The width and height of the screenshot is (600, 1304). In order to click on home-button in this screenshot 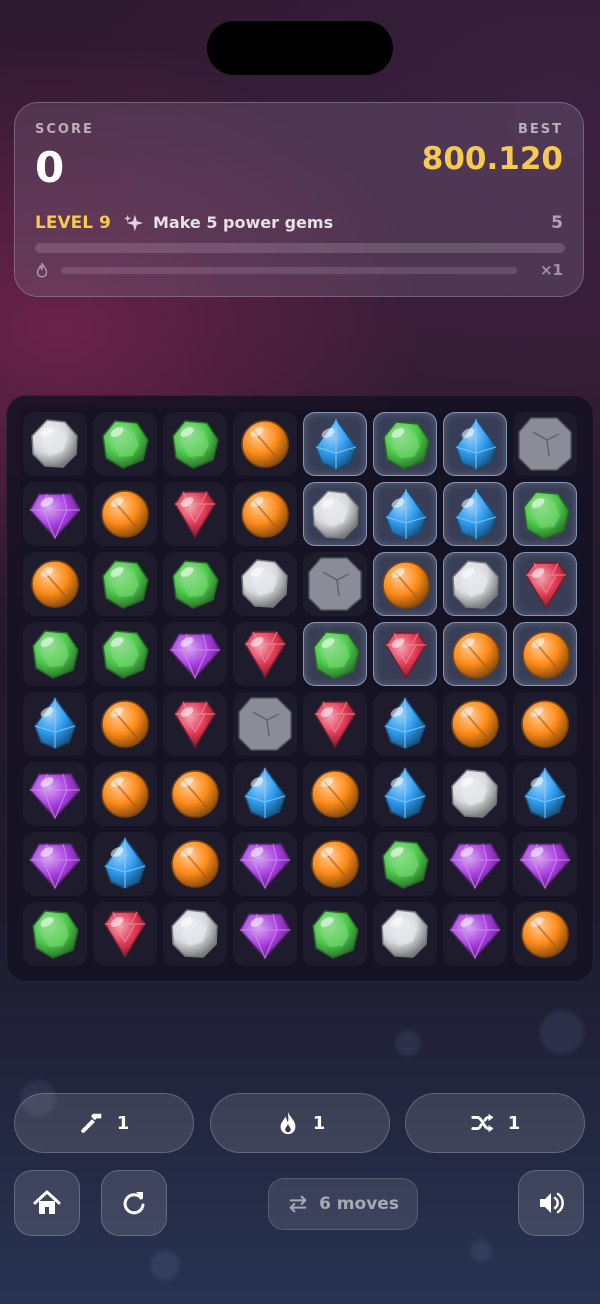, I will do `click(47, 1203)`.